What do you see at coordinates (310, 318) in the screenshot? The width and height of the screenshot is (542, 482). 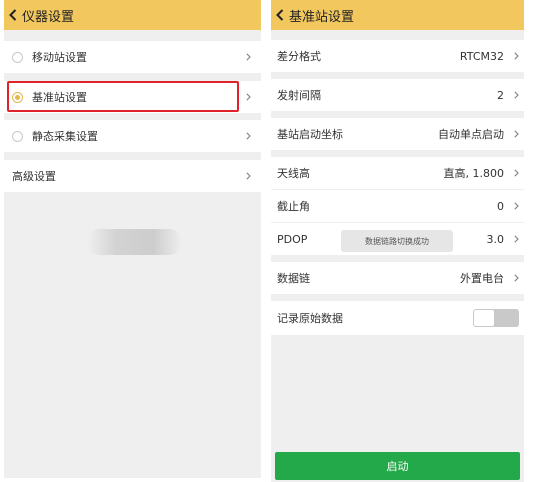 I see `setting-label: 记录原始数据` at bounding box center [310, 318].